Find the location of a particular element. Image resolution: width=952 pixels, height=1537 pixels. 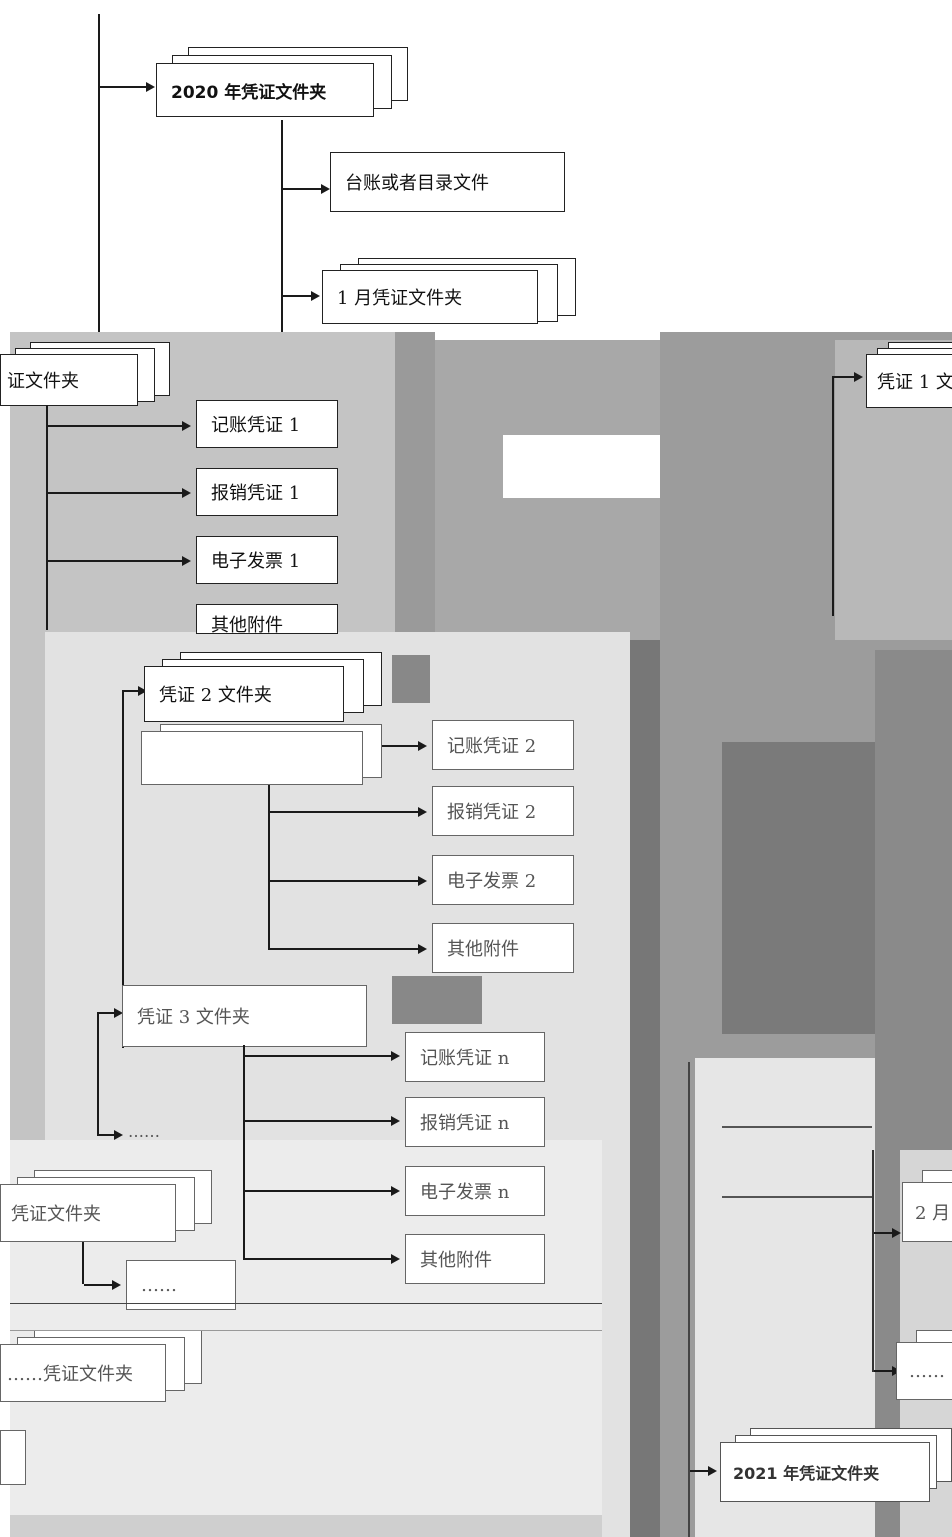

panel-dark-block-top is located at coordinates (411, 679).